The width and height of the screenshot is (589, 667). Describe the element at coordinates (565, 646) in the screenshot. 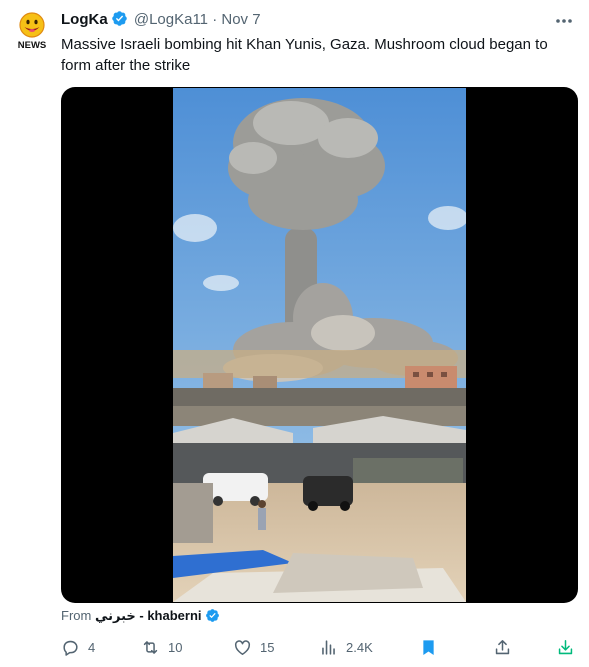

I see `download-icon` at that location.